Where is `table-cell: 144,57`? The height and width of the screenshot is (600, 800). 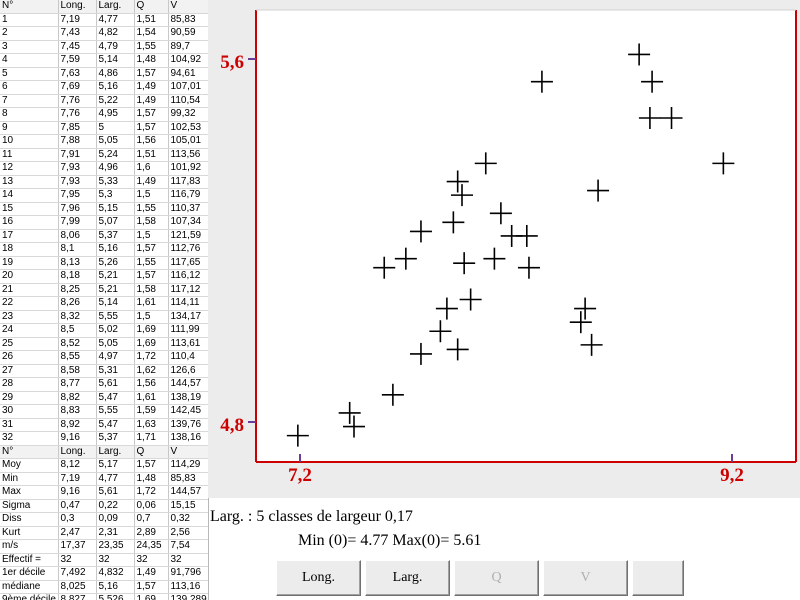
table-cell: 144,57 is located at coordinates (188, 492).